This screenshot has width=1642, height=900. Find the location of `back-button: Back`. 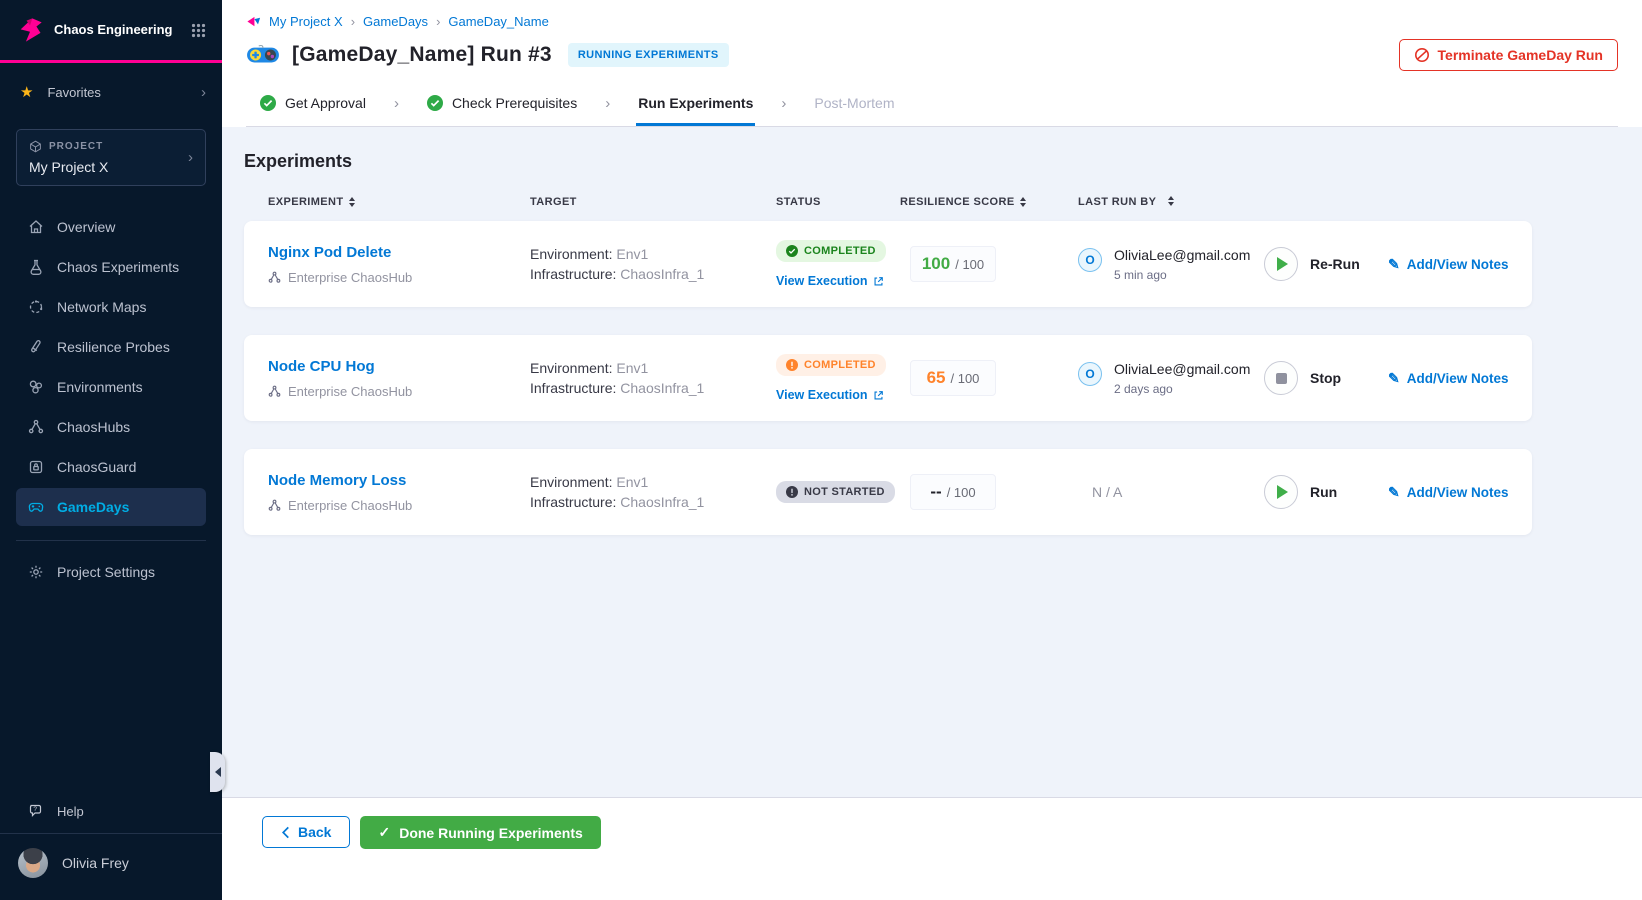

back-button: Back is located at coordinates (306, 832).